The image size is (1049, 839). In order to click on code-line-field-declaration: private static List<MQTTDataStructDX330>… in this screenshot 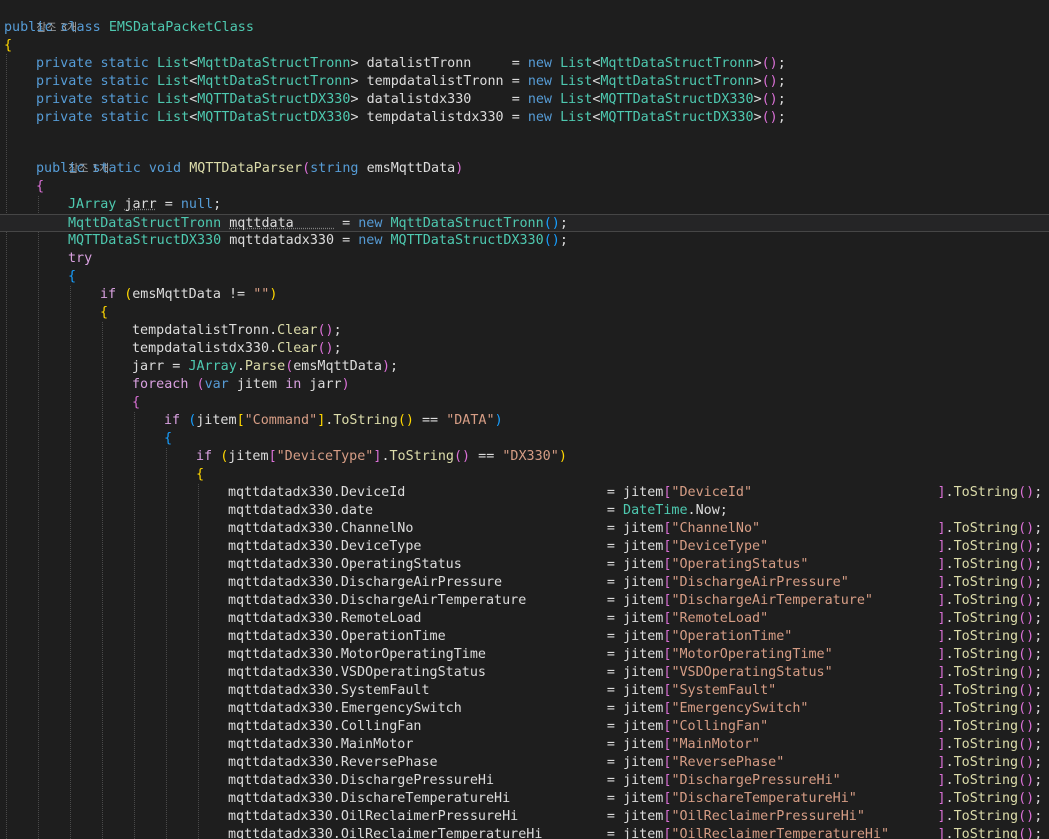, I will do `click(411, 117)`.